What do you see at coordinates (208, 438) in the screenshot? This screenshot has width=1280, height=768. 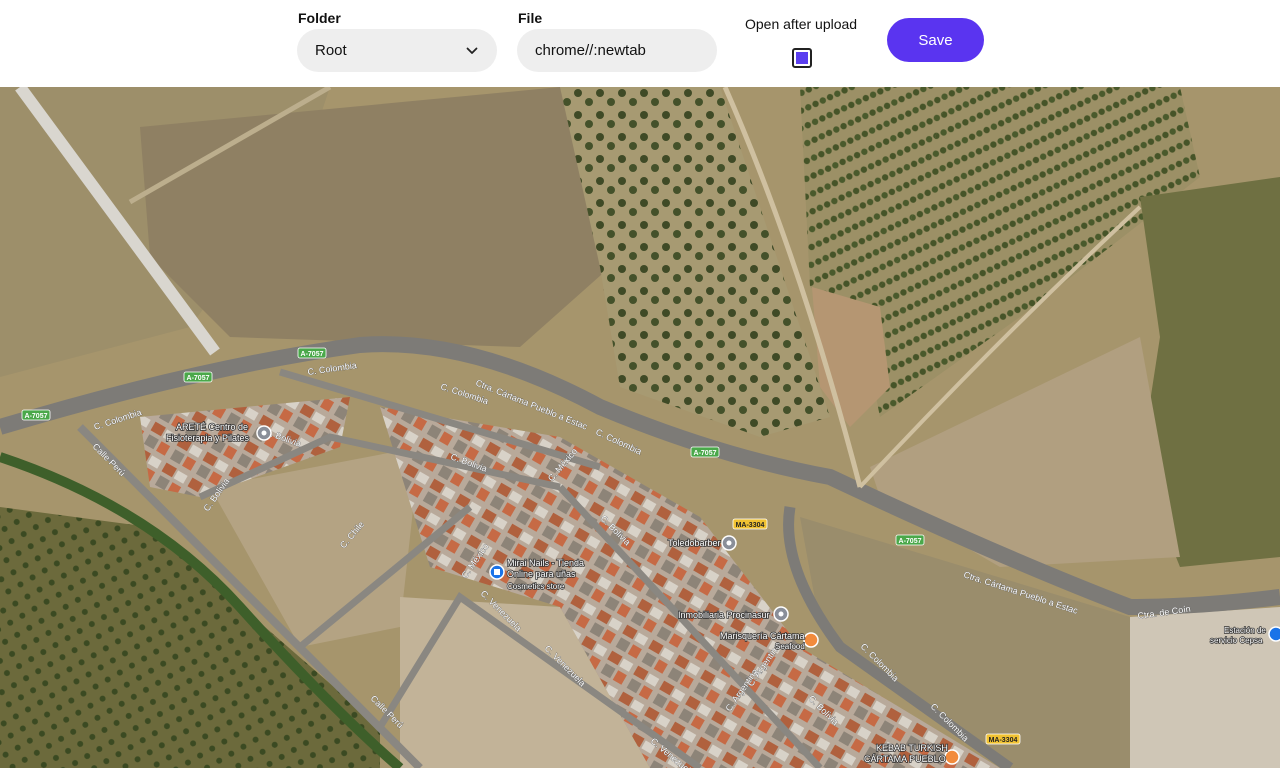 I see `poi-label-line: Fisioterapia y Pilates` at bounding box center [208, 438].